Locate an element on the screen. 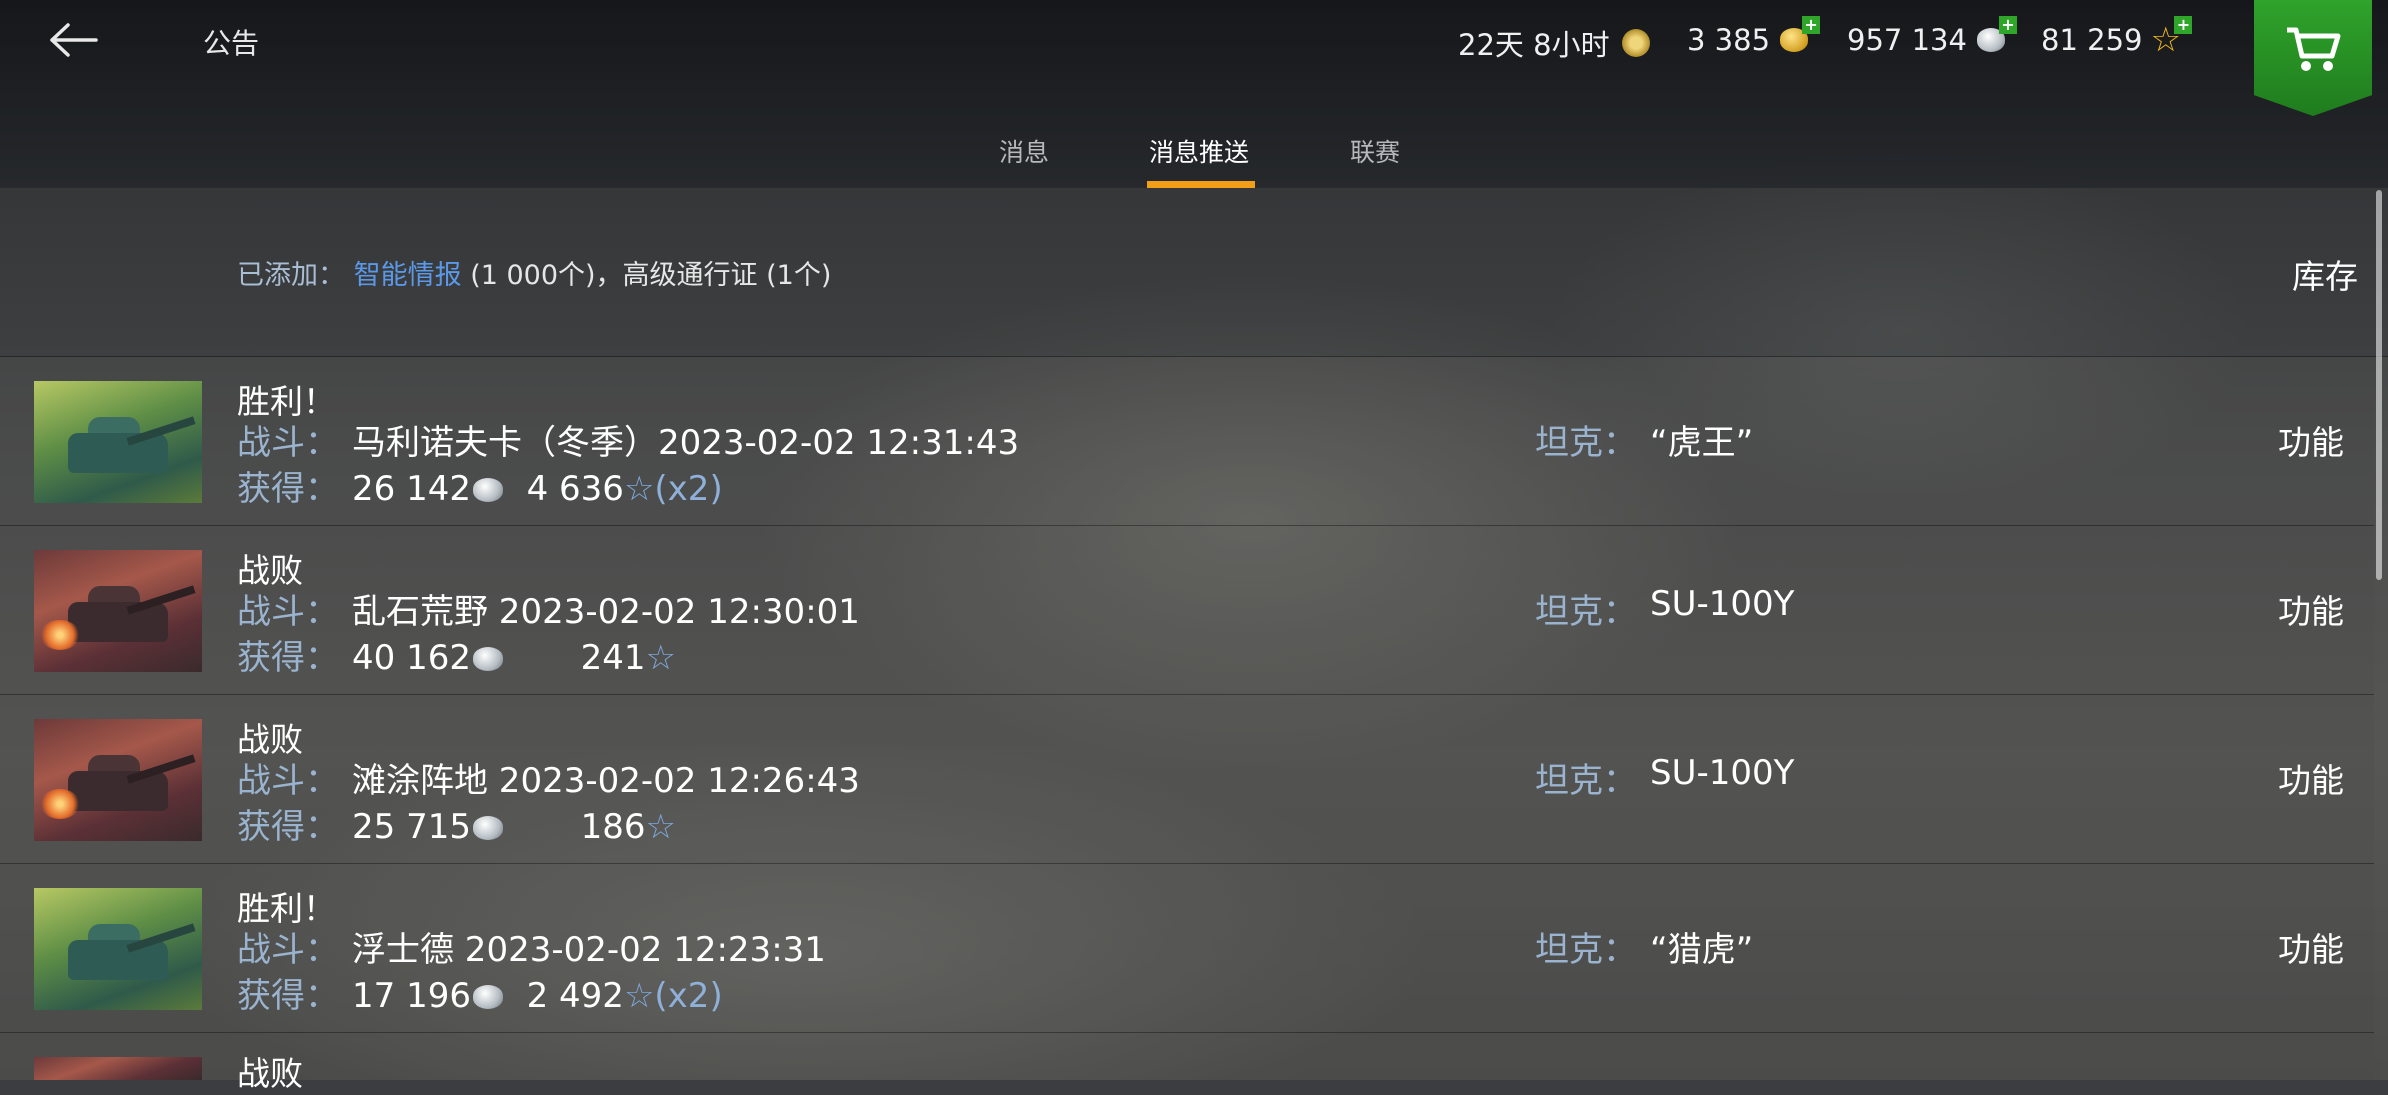 The image size is (2388, 1095). added-items-text: 已添加： 智能情报 (1 000个)，高级通行证 (1个) is located at coordinates (534, 272).